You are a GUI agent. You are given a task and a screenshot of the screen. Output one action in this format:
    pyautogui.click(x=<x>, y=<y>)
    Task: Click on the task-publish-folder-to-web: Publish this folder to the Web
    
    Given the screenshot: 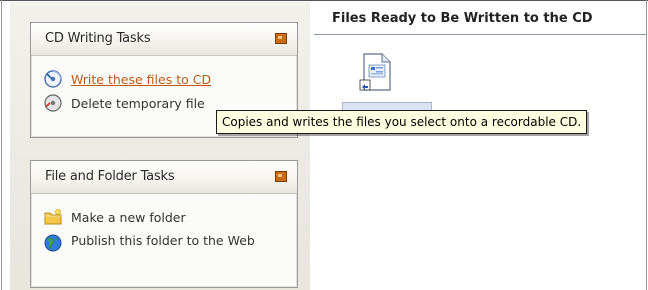 What is the action you would take?
    pyautogui.click(x=152, y=250)
    